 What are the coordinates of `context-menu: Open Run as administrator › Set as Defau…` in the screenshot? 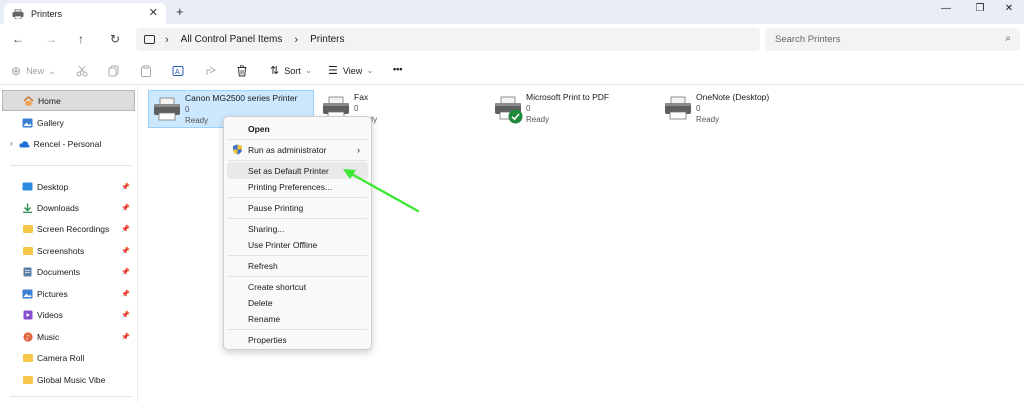 It's located at (297, 233).